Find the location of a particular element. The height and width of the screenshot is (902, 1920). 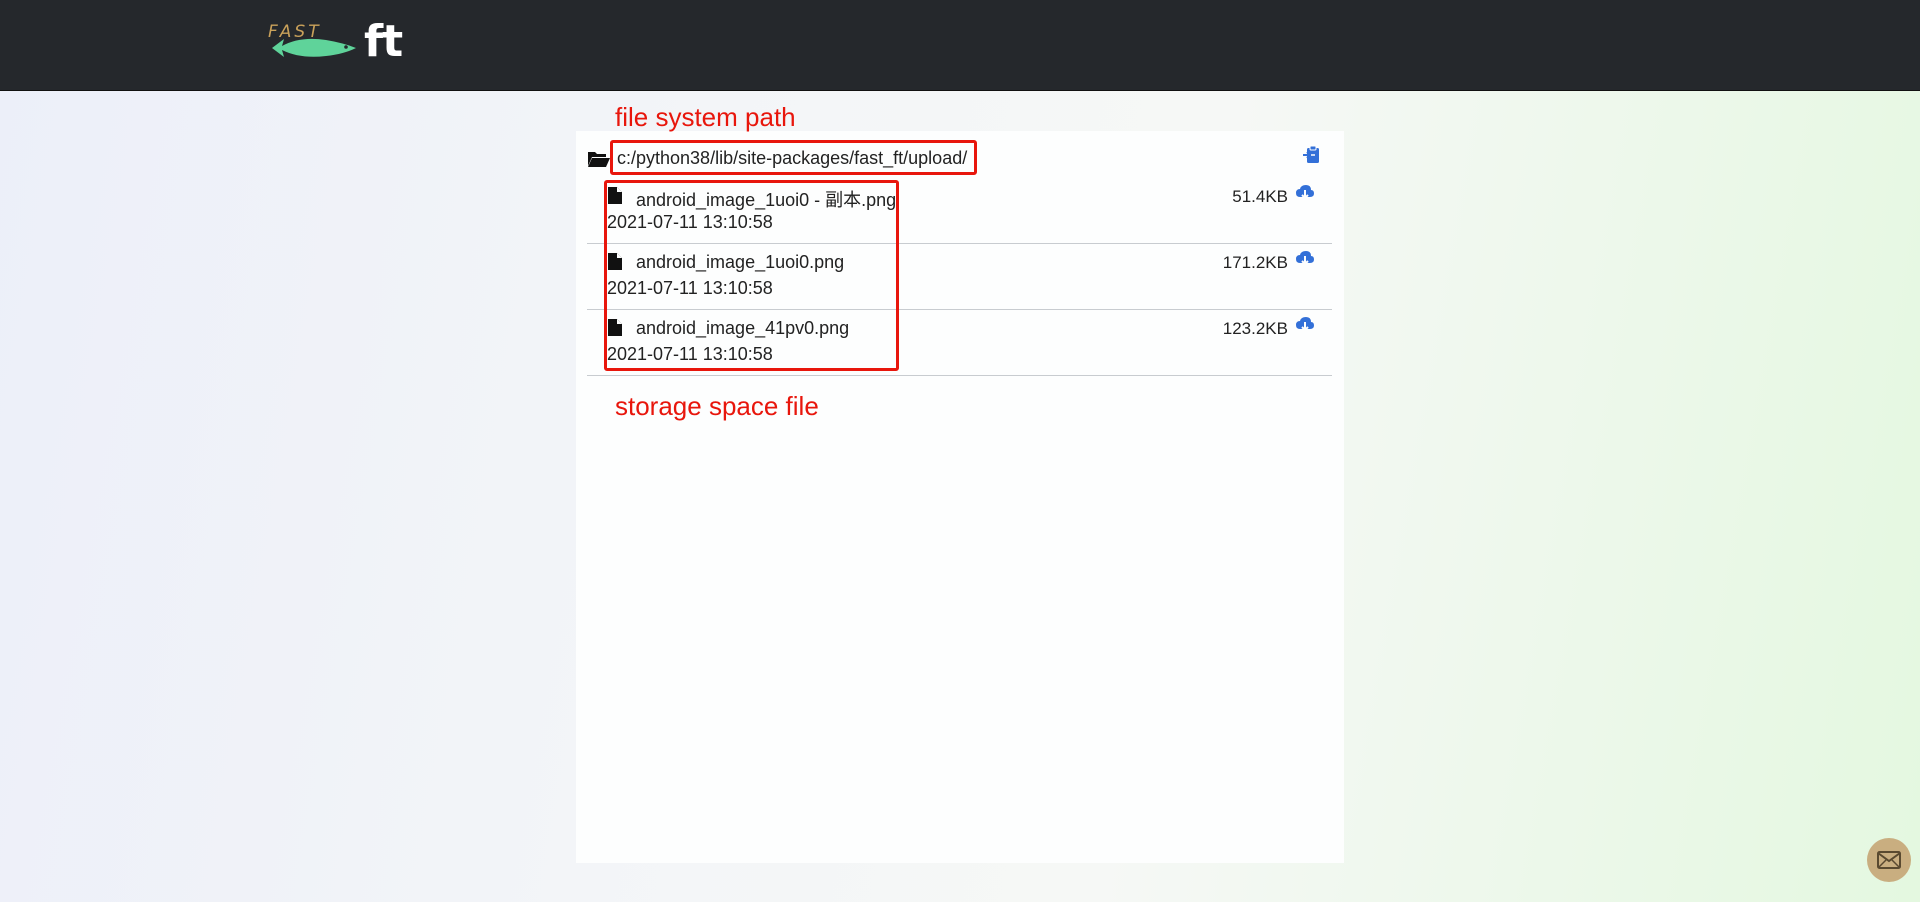

annotation-storage-label: storage space file is located at coordinates (717, 406).